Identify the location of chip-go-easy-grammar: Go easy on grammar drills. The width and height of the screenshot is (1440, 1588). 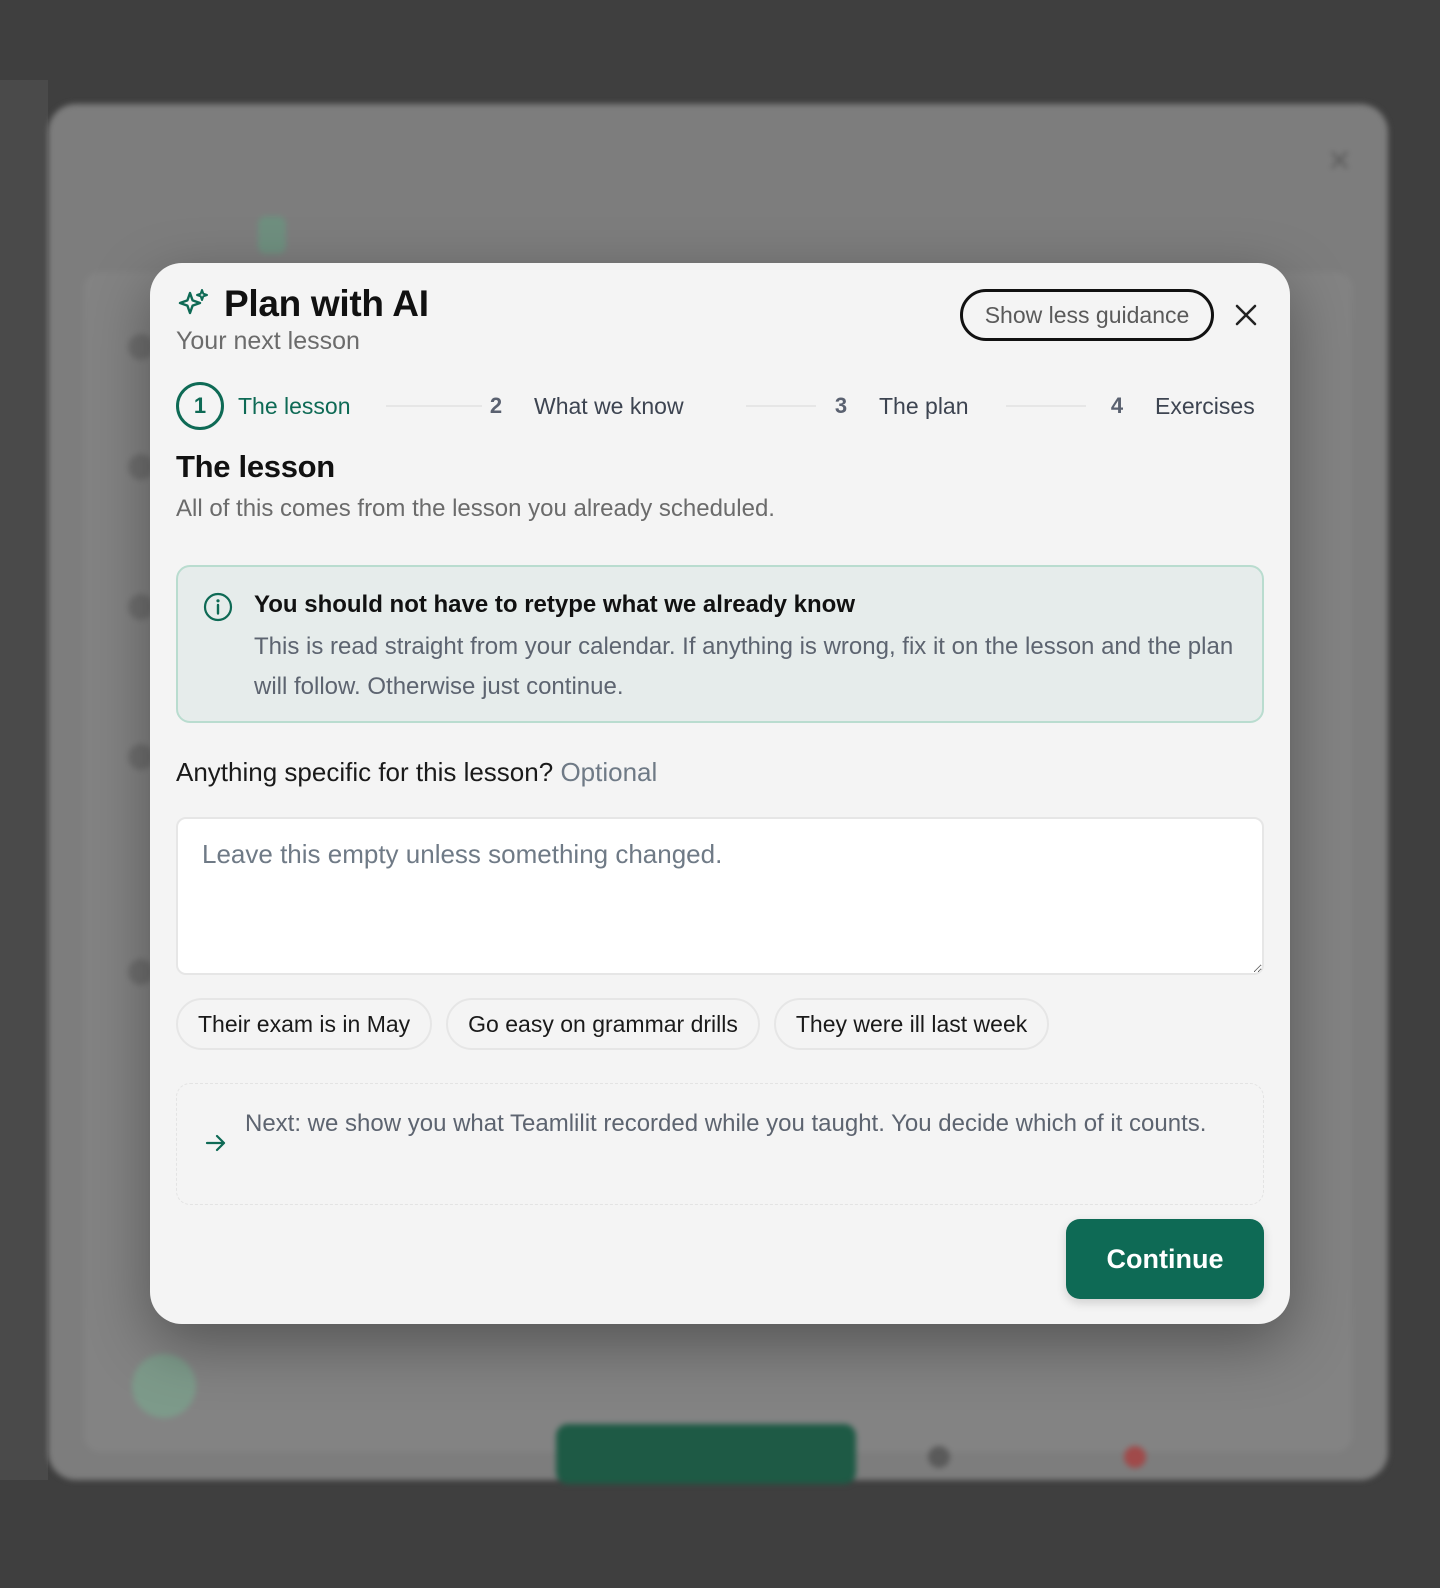
(603, 1024).